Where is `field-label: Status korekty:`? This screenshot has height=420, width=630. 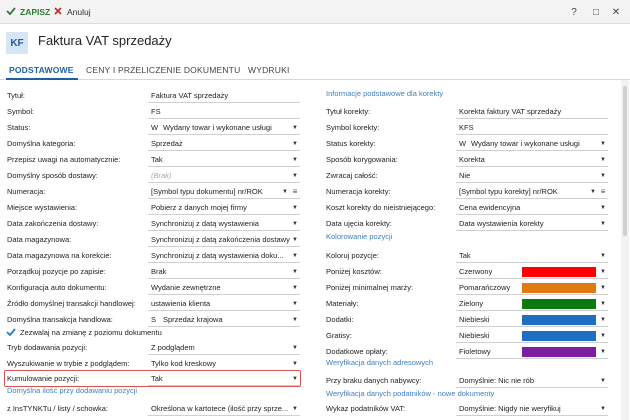 field-label: Status korekty: is located at coordinates (351, 143).